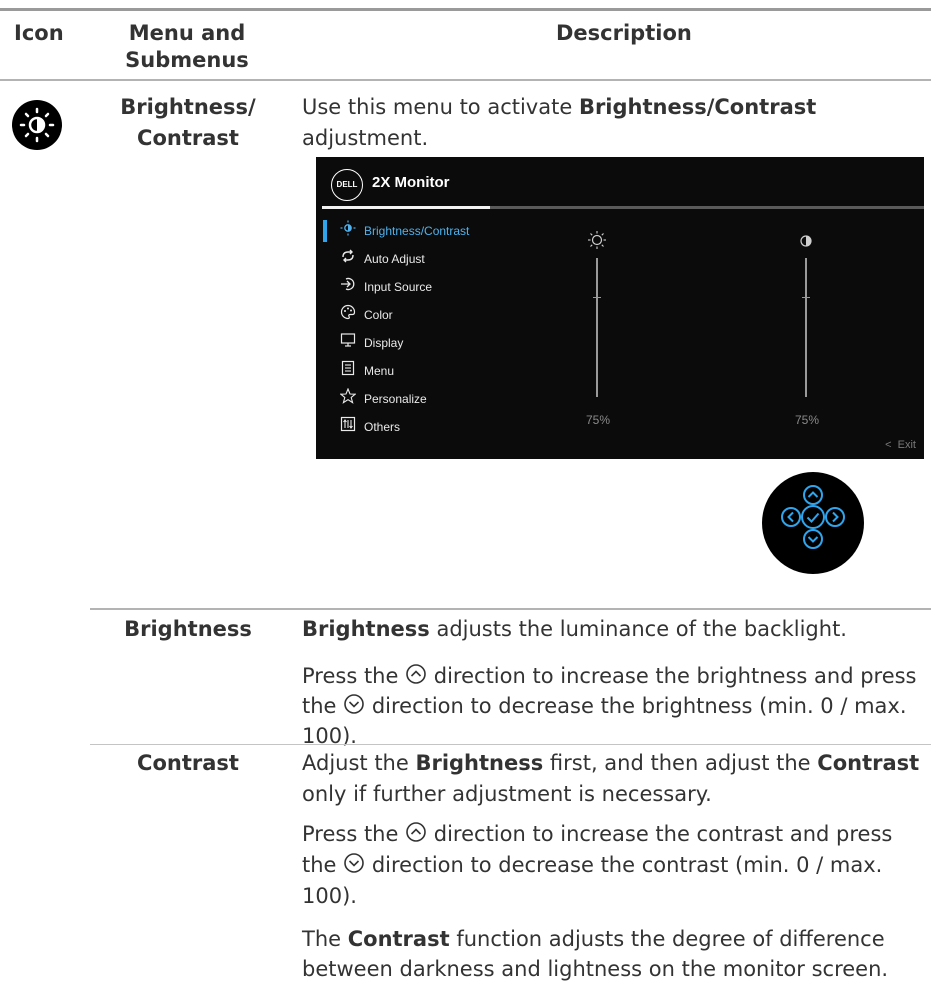  I want to click on sun-icon, so click(348, 232).